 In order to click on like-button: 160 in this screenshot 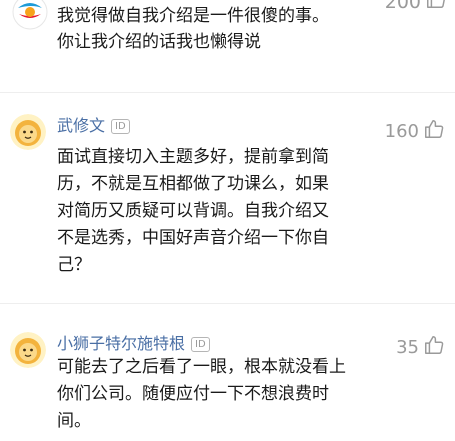, I will do `click(415, 131)`.